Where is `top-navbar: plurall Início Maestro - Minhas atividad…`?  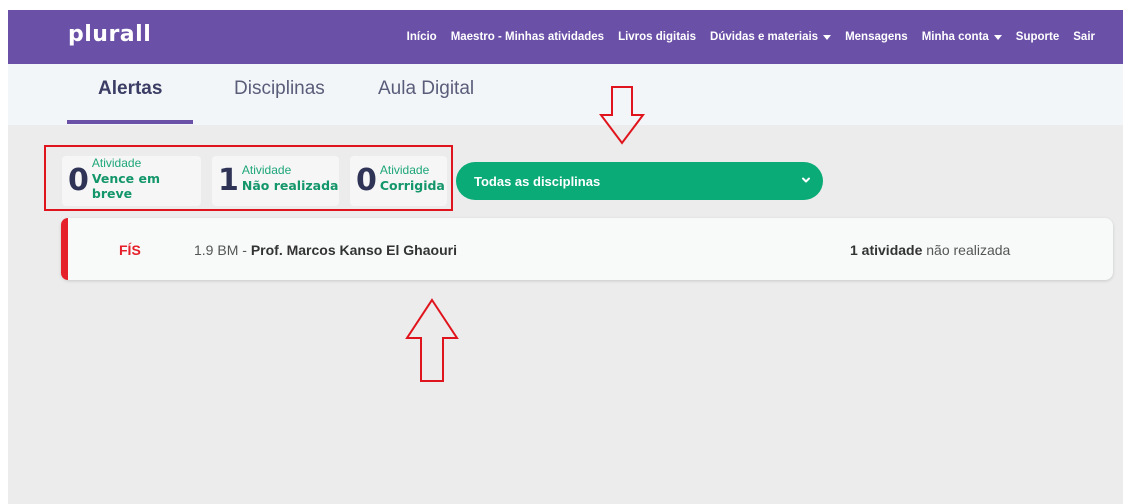 top-navbar: plurall Início Maestro - Minhas atividad… is located at coordinates (565, 37).